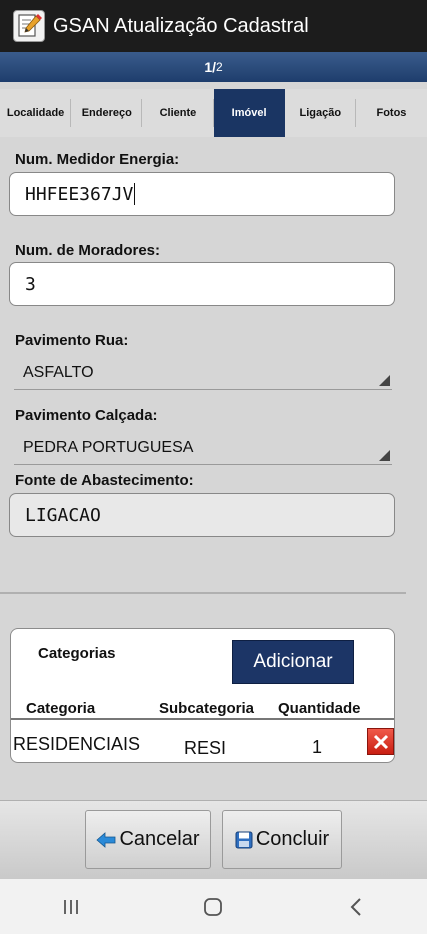 The width and height of the screenshot is (427, 934). What do you see at coordinates (77, 744) in the screenshot?
I see `row-categoria: RESIDENCIAIS` at bounding box center [77, 744].